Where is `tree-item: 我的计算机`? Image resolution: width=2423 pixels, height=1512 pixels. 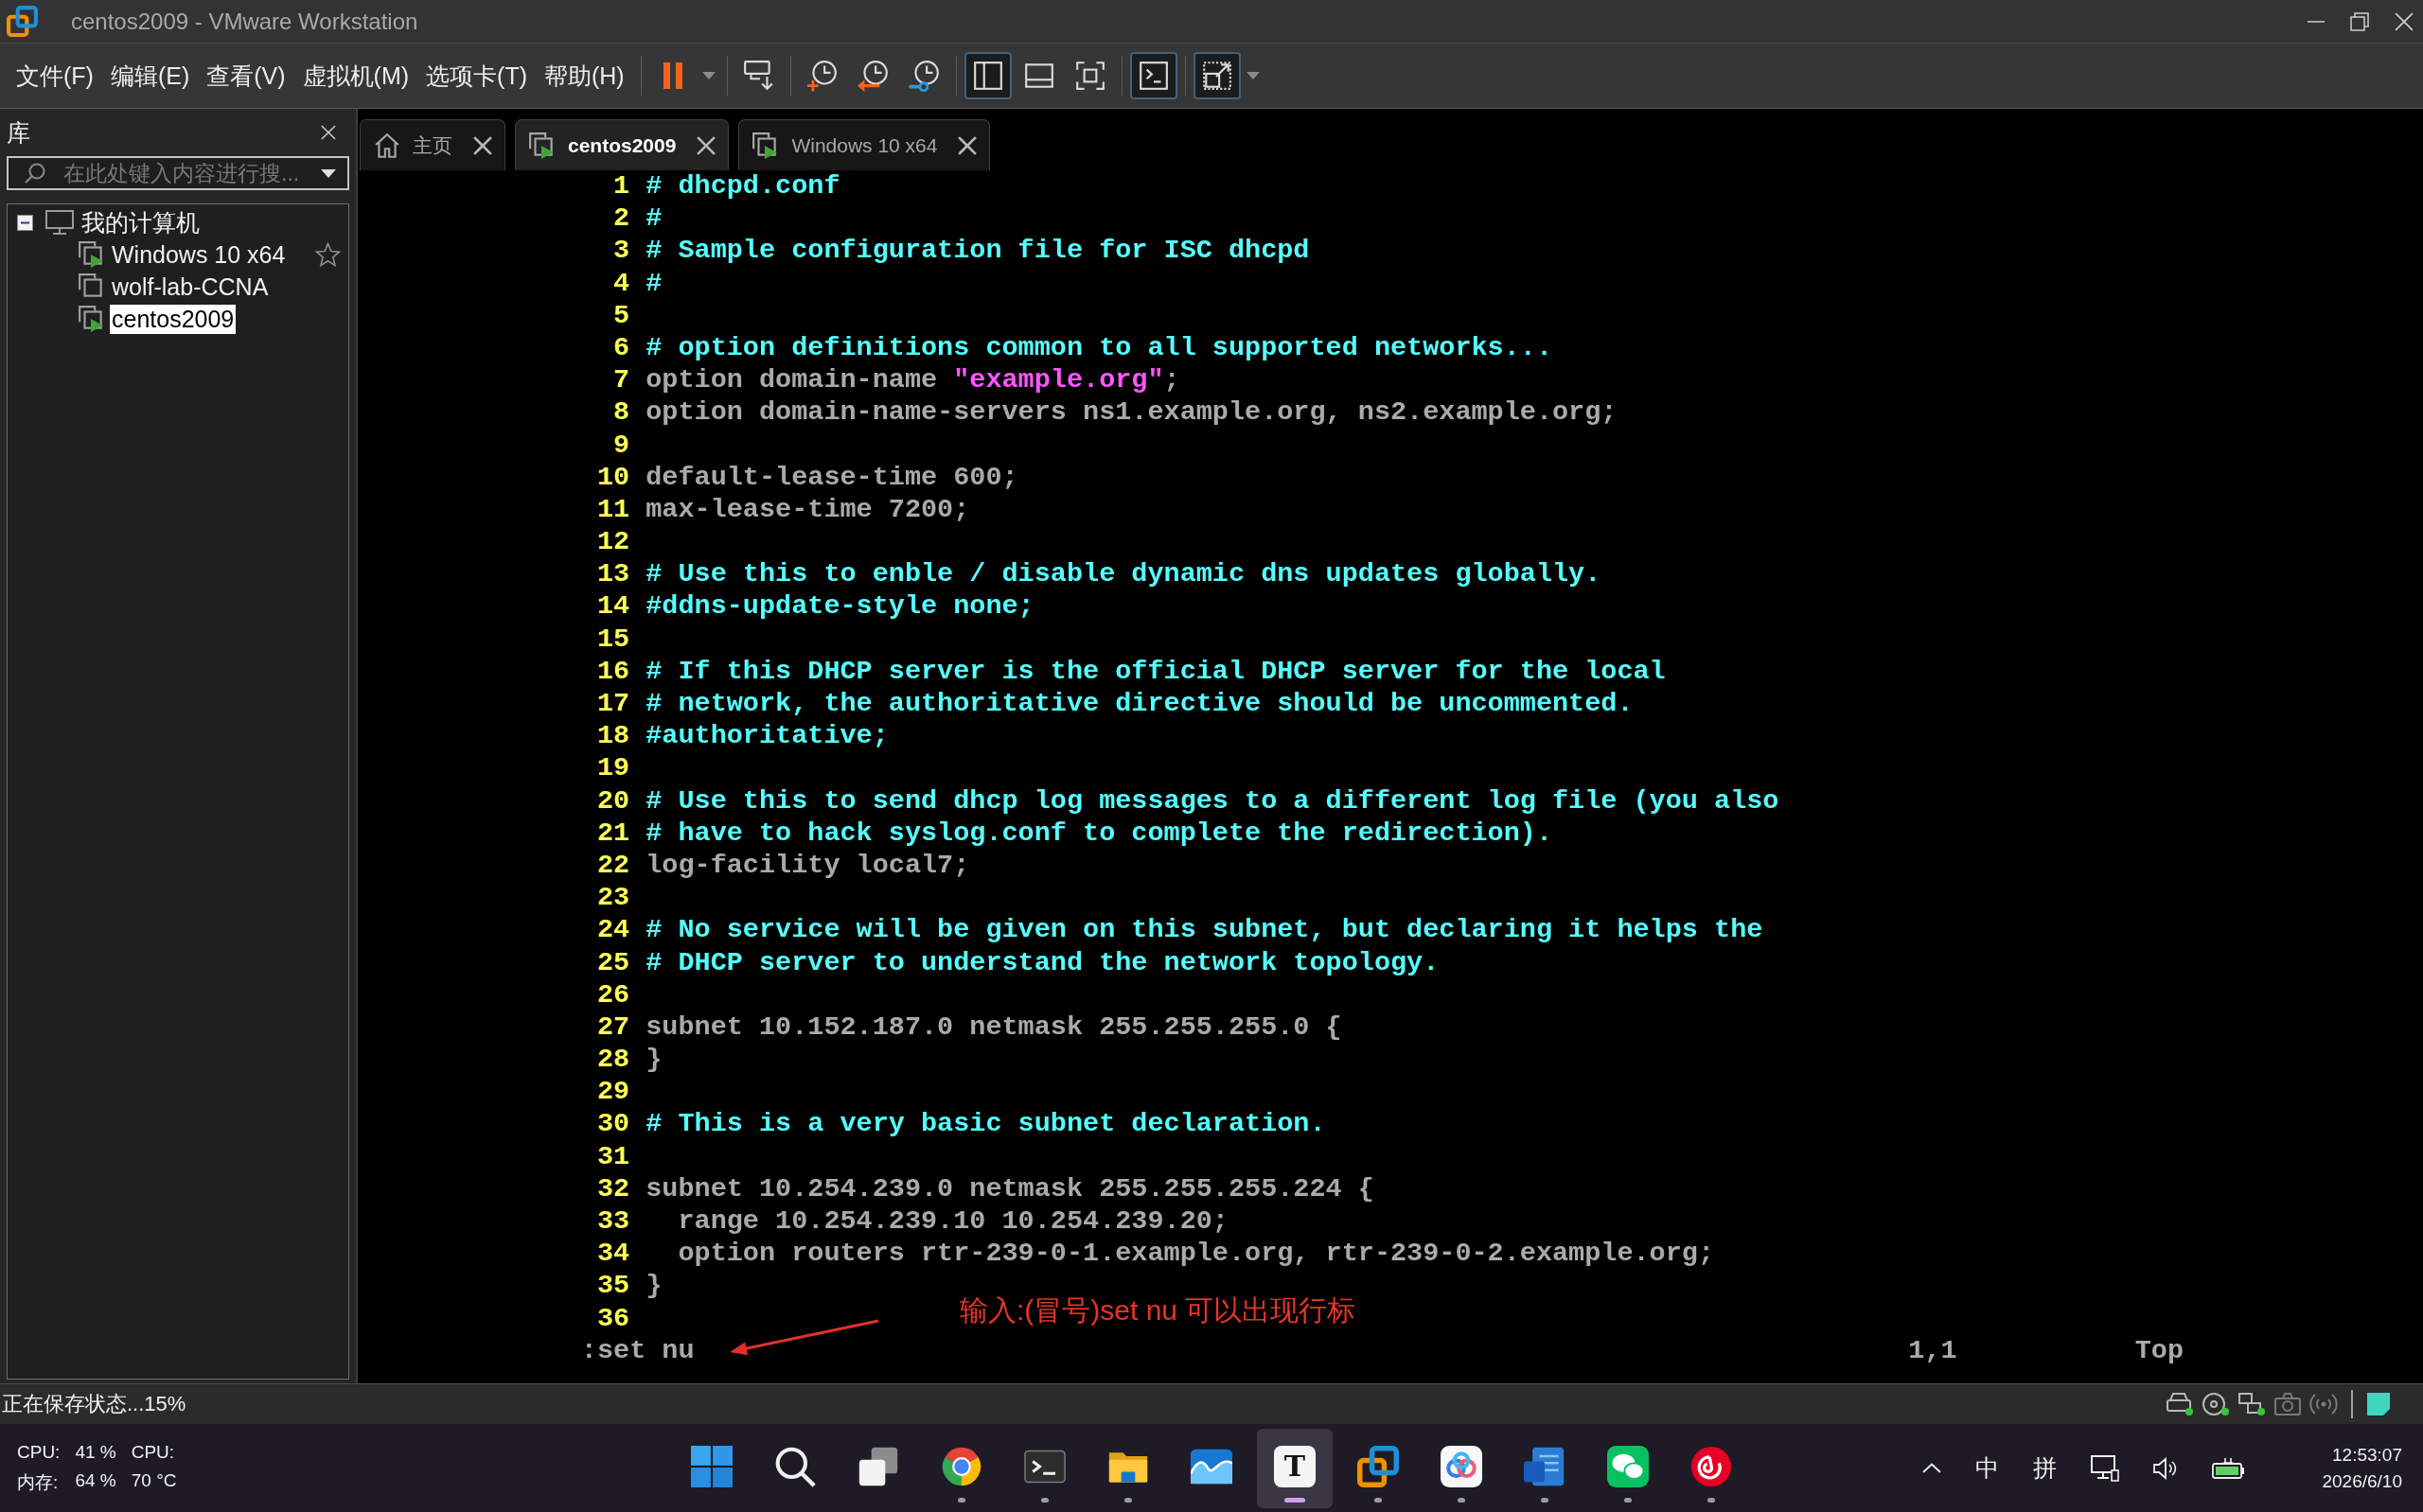
tree-item: 我的计算机 is located at coordinates (141, 222).